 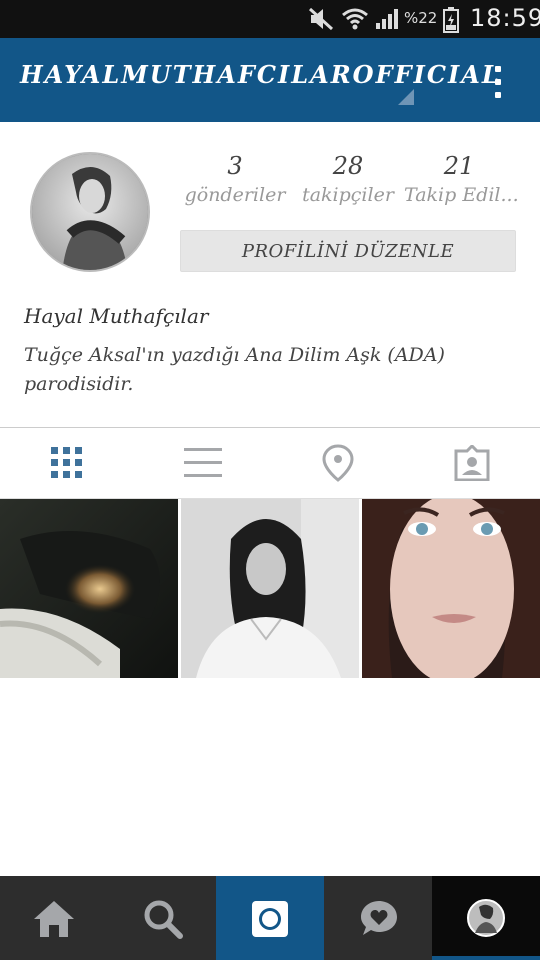 I want to click on clock: 18:59, so click(x=505, y=18).